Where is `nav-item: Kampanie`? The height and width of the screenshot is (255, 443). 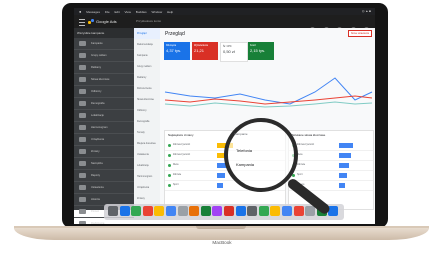
nav-item: Kampanie is located at coordinates (147, 55).